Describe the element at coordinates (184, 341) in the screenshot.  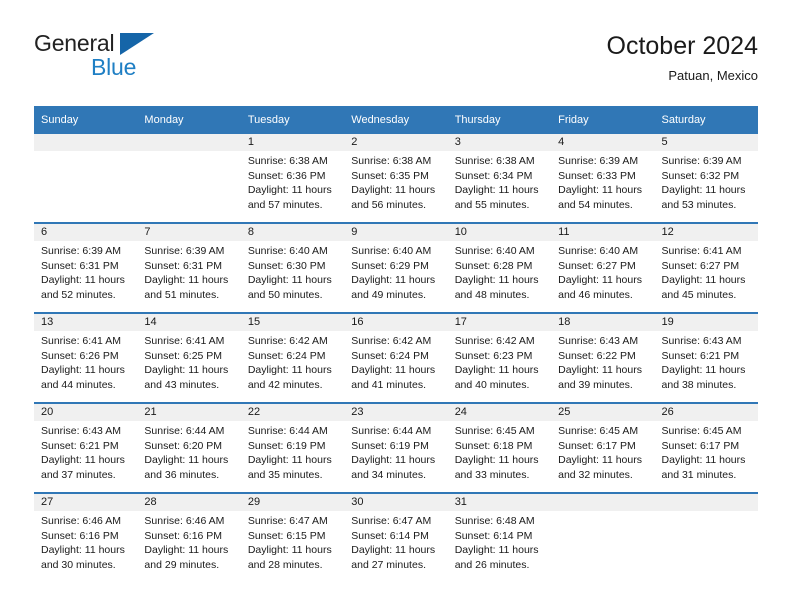
I see `sunrise-text: Sunrise: 6:41 AM` at that location.